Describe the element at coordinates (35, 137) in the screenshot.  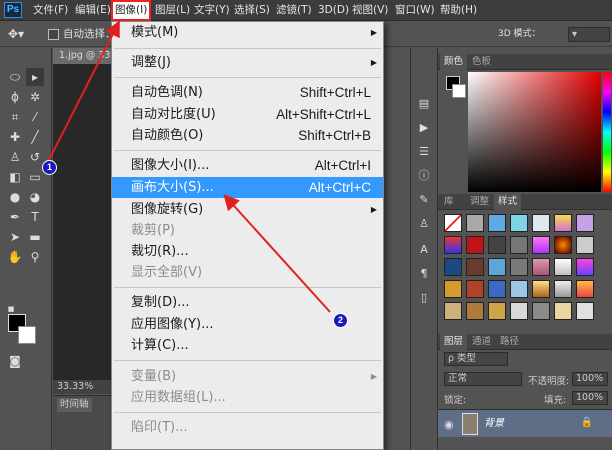
I see `brush-tool-icon: ╱` at that location.